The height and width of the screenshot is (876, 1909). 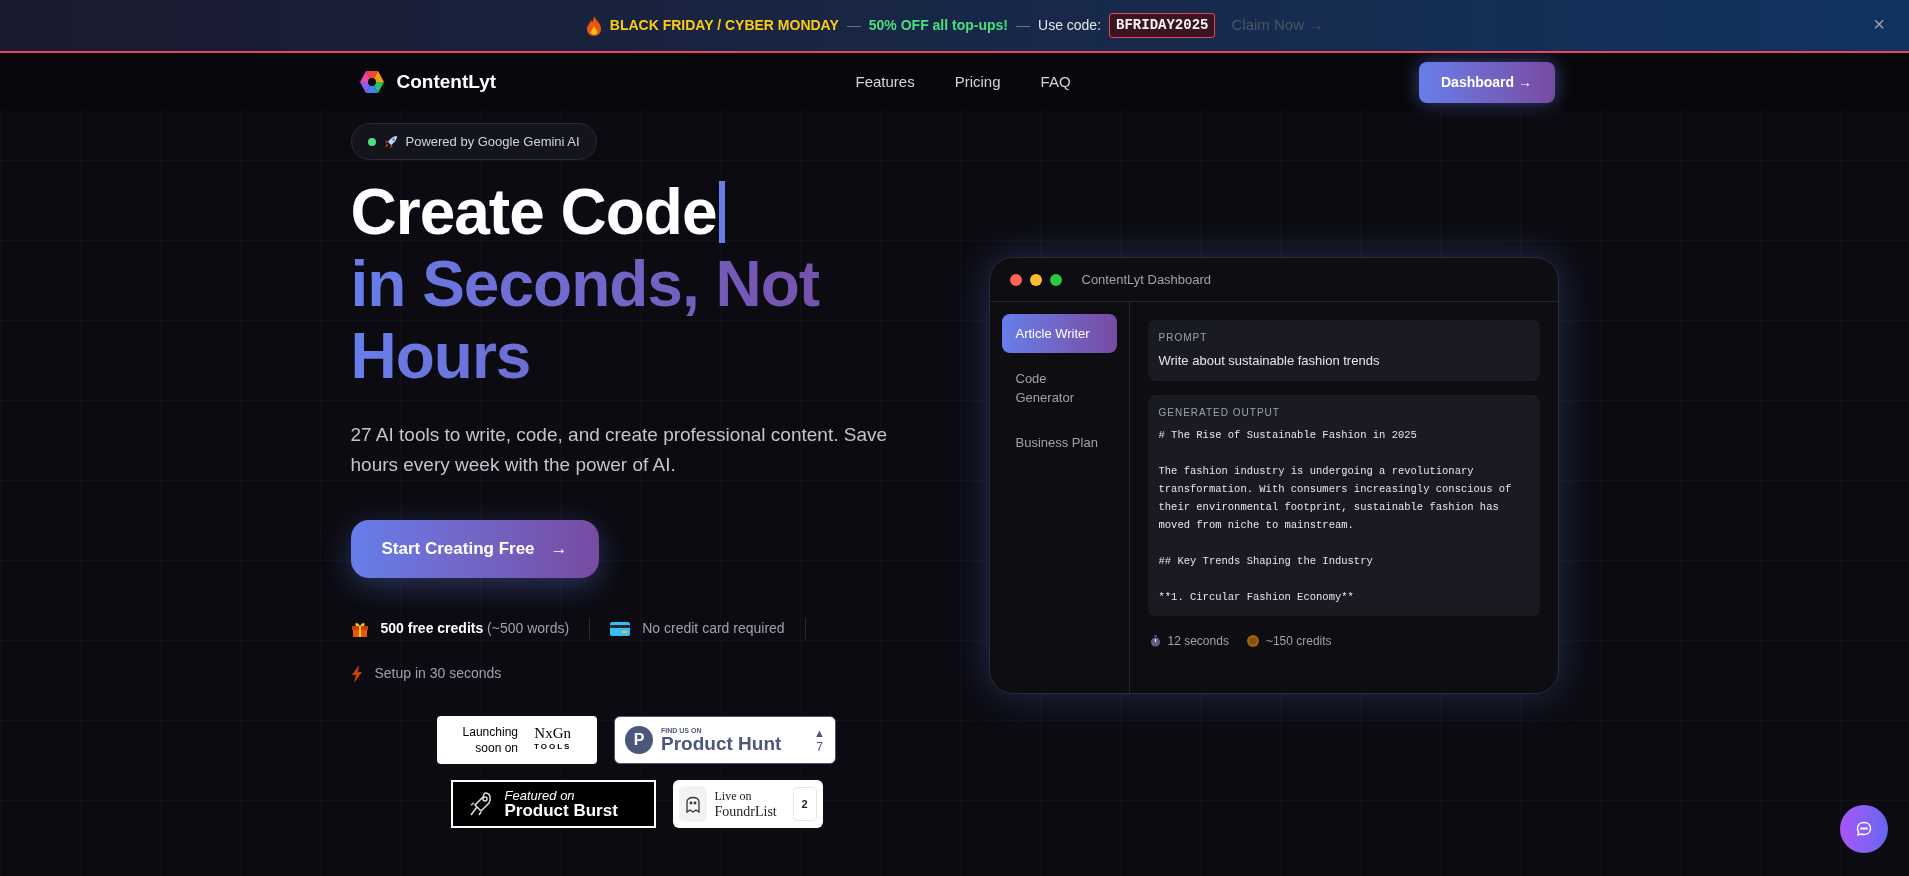 I want to click on upvote-count: 2, so click(x=804, y=804).